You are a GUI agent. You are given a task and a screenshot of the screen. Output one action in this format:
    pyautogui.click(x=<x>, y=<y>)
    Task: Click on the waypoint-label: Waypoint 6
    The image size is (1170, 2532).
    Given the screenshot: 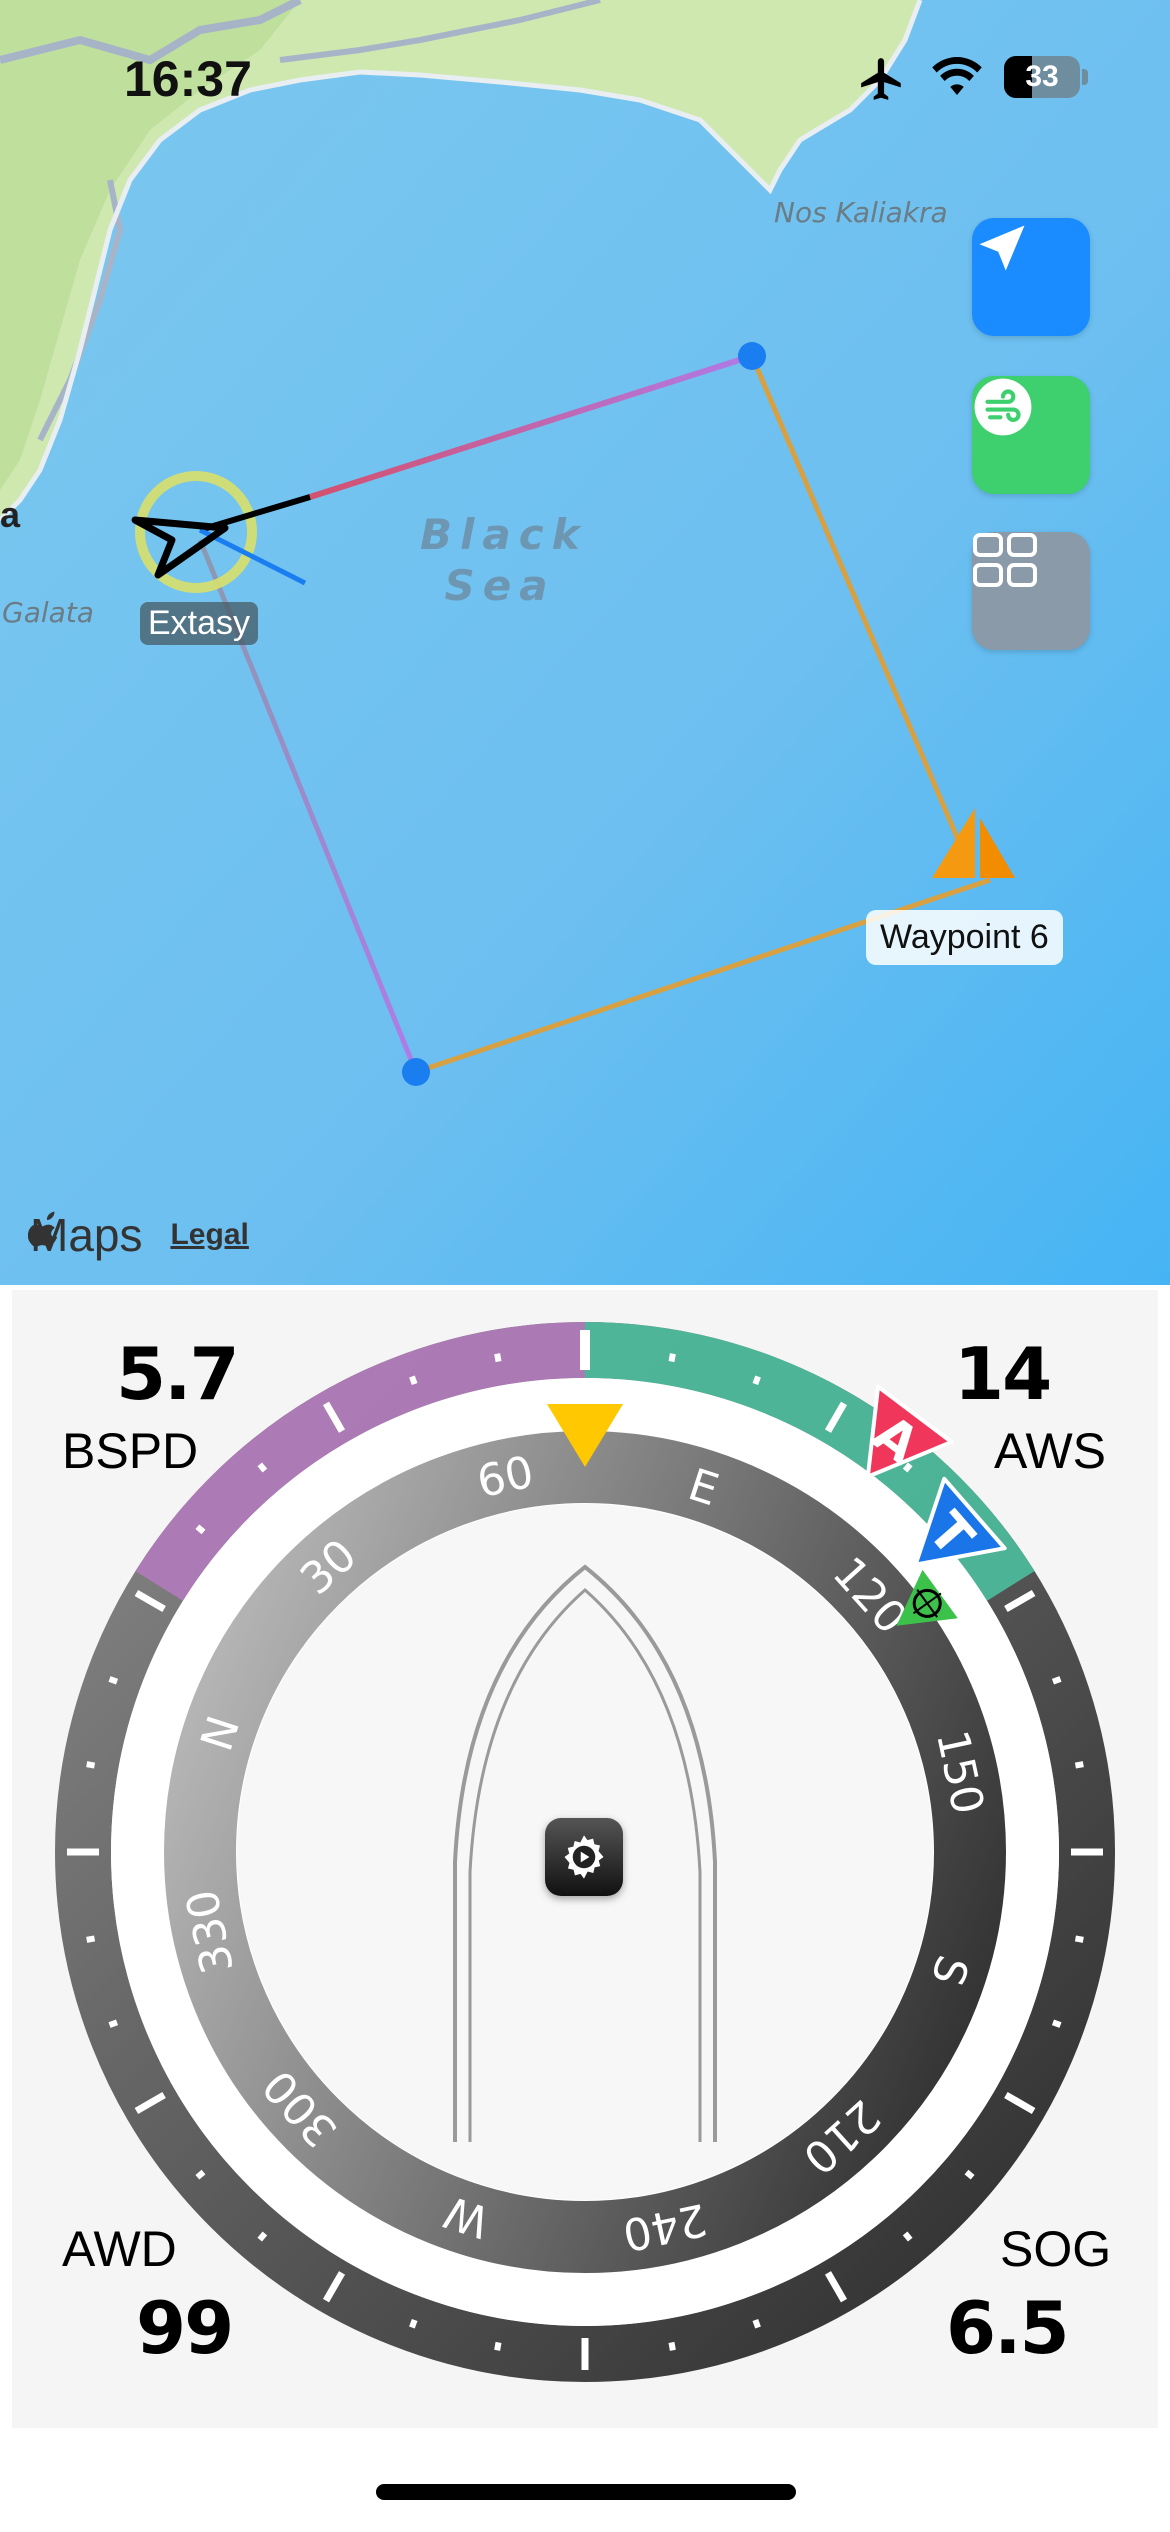 What is the action you would take?
    pyautogui.click(x=964, y=937)
    